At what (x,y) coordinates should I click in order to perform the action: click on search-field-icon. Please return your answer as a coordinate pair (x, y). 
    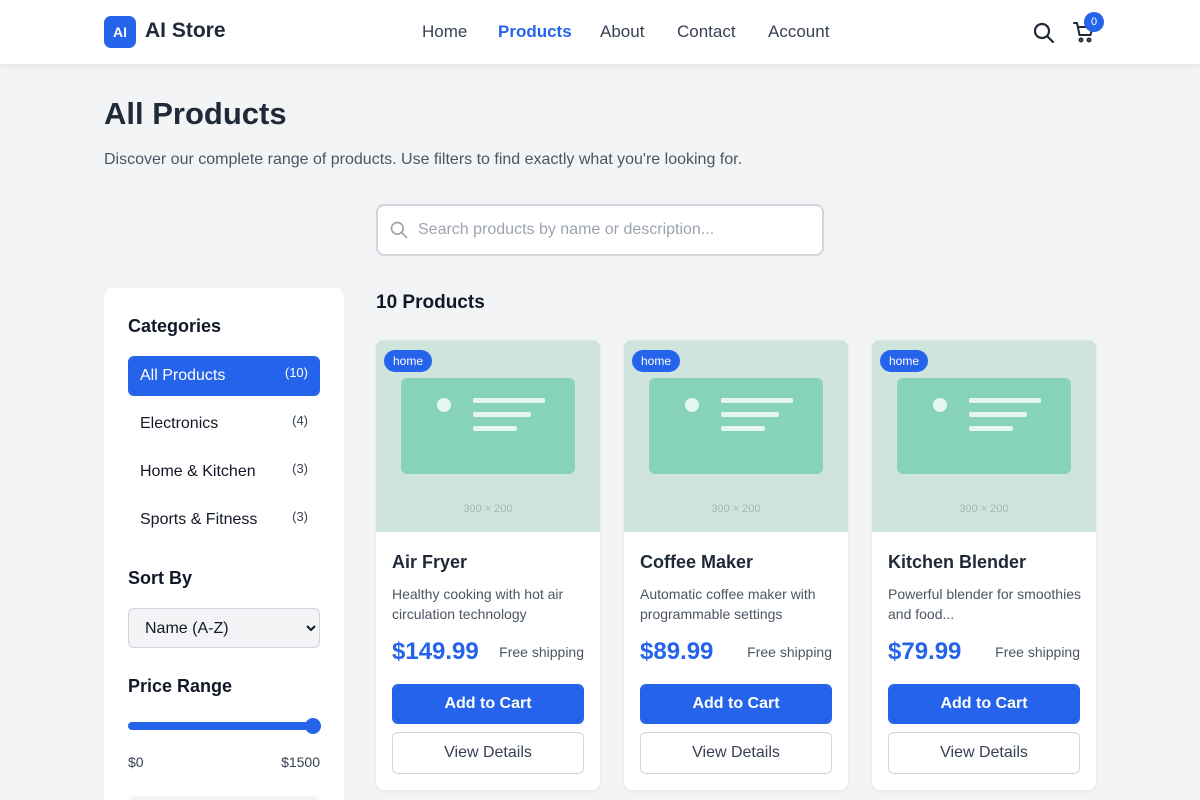
    Looking at the image, I should click on (399, 230).